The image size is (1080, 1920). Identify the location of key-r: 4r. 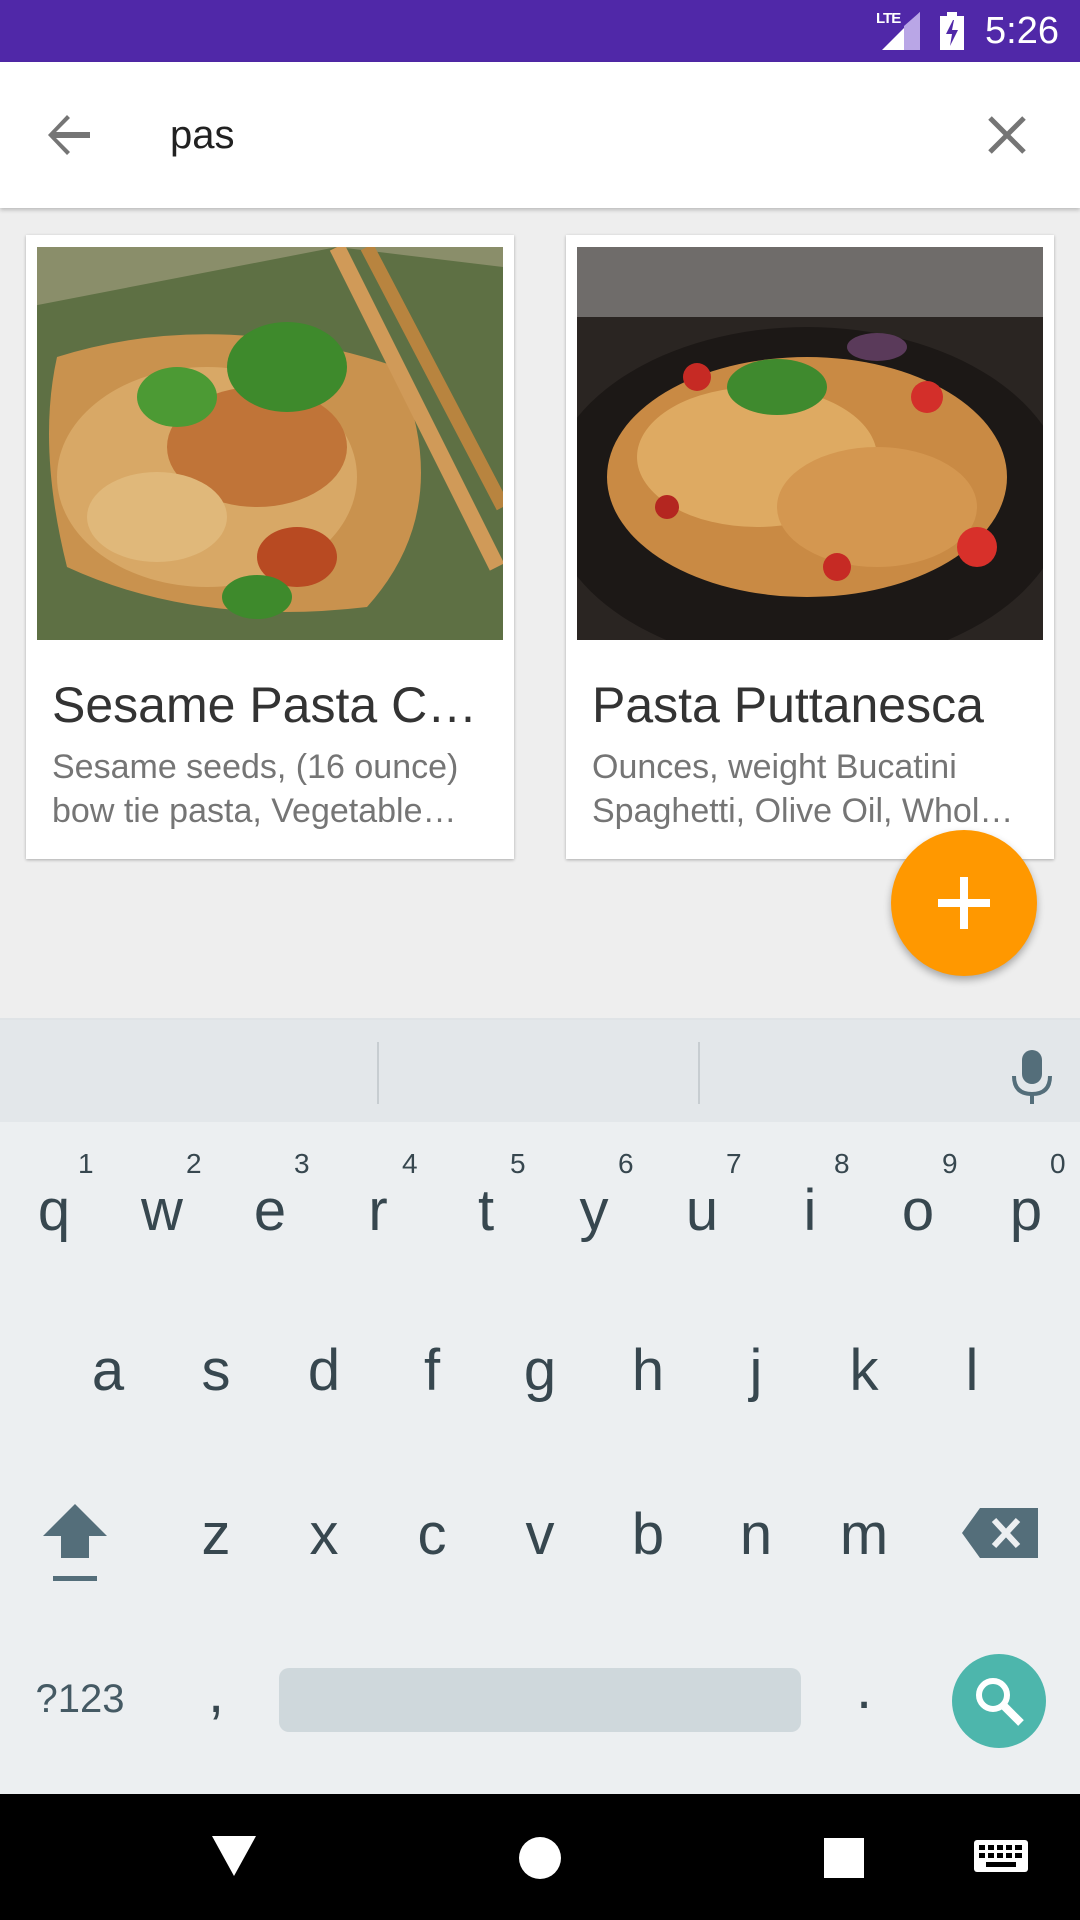
(378, 1197).